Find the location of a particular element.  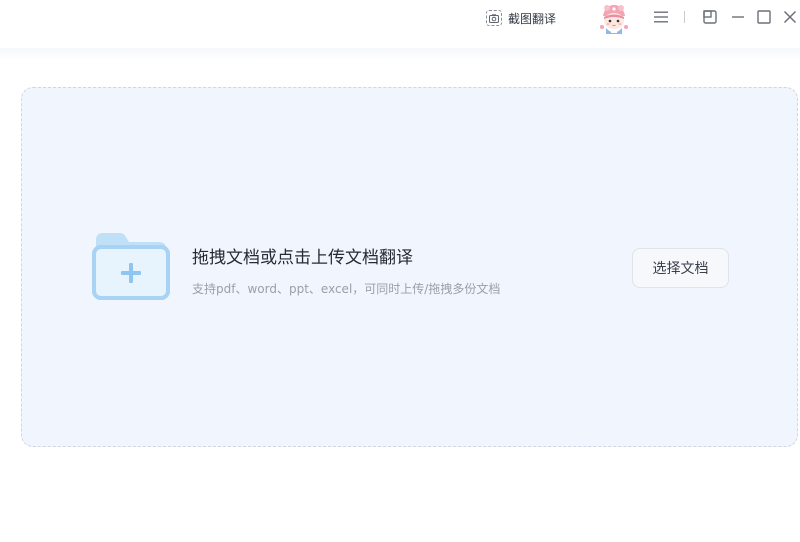

choose-document-button: 选择文档 is located at coordinates (680, 268).